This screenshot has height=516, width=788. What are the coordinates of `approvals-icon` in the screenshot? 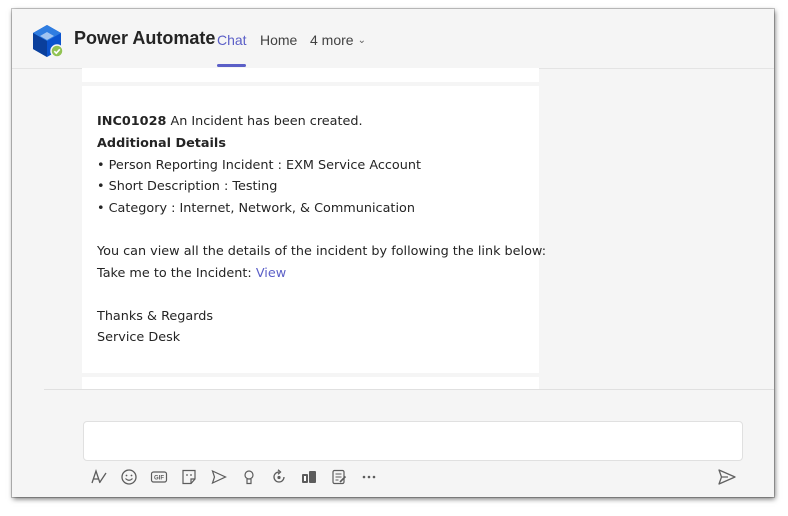 It's located at (339, 477).